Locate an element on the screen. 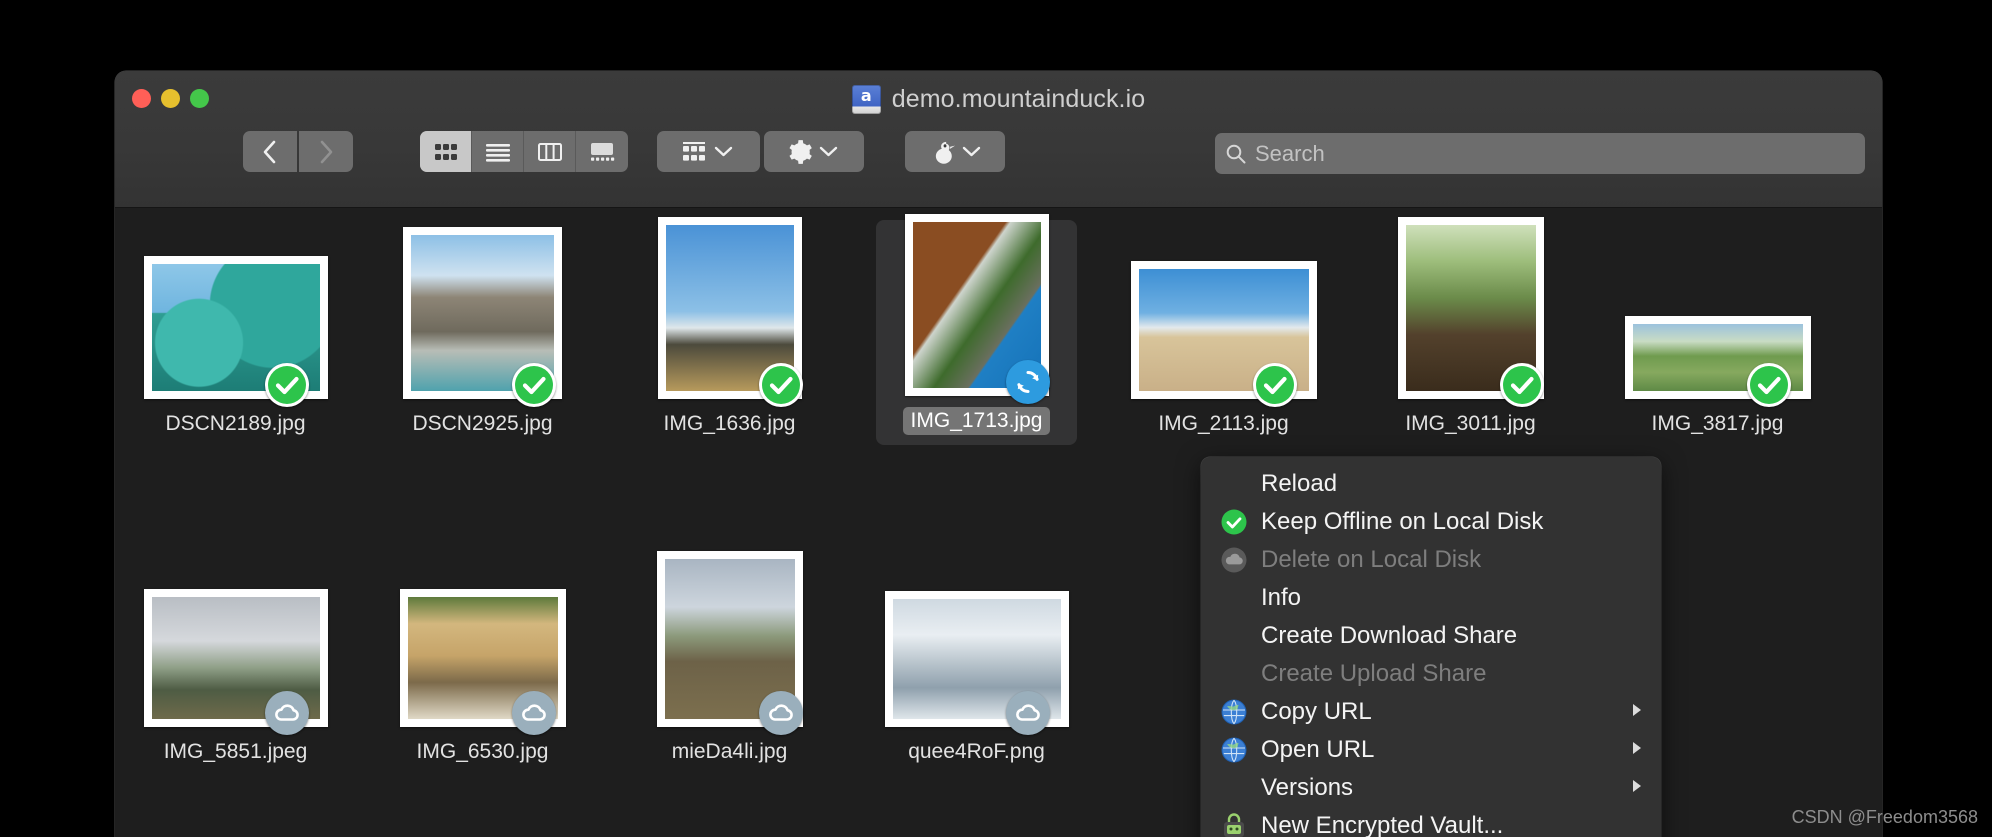 The width and height of the screenshot is (1992, 837). file-item: DSCN2189.jpg is located at coordinates (235, 335).